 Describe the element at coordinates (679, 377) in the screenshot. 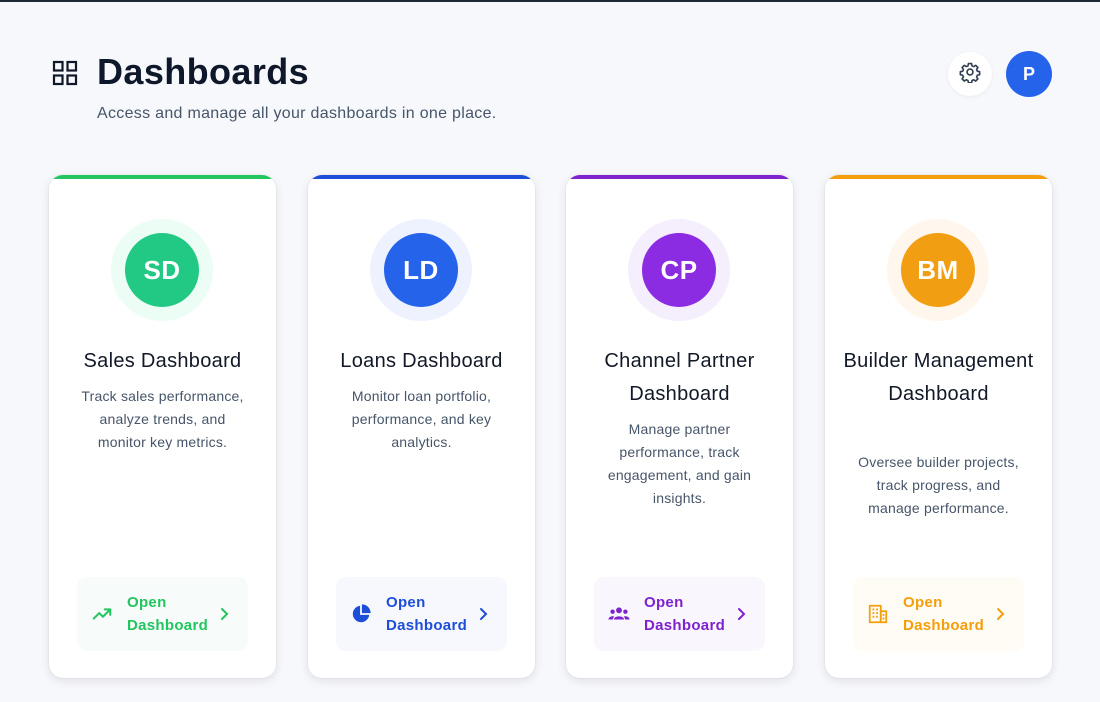

I see `card-title: Channel Partner Dashboard` at that location.